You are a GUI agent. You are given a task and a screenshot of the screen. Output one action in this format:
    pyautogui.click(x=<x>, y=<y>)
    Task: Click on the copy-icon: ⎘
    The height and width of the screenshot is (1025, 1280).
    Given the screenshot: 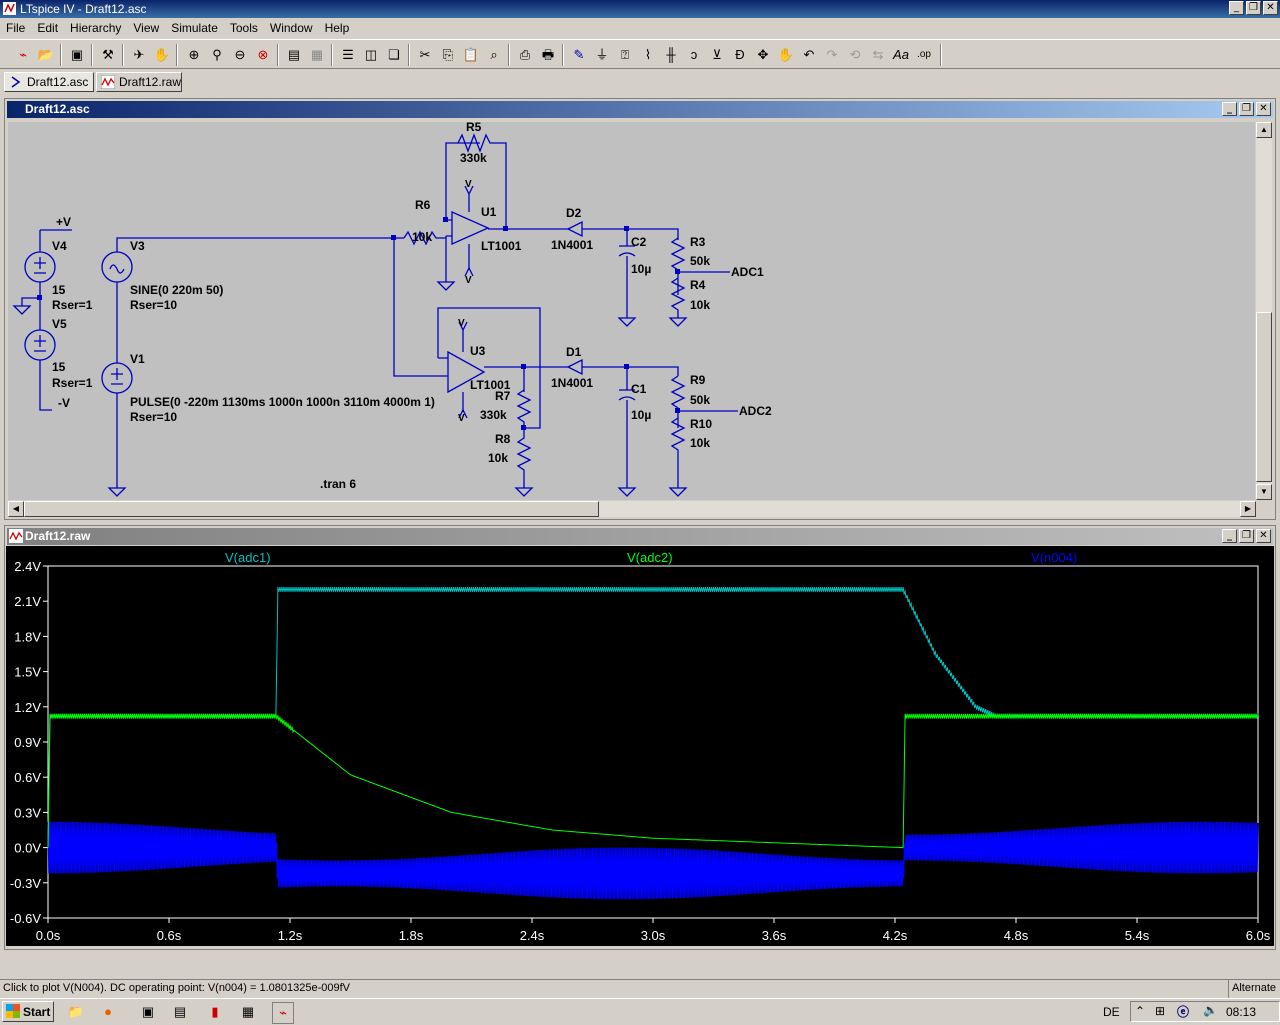 What is the action you would take?
    pyautogui.click(x=448, y=55)
    